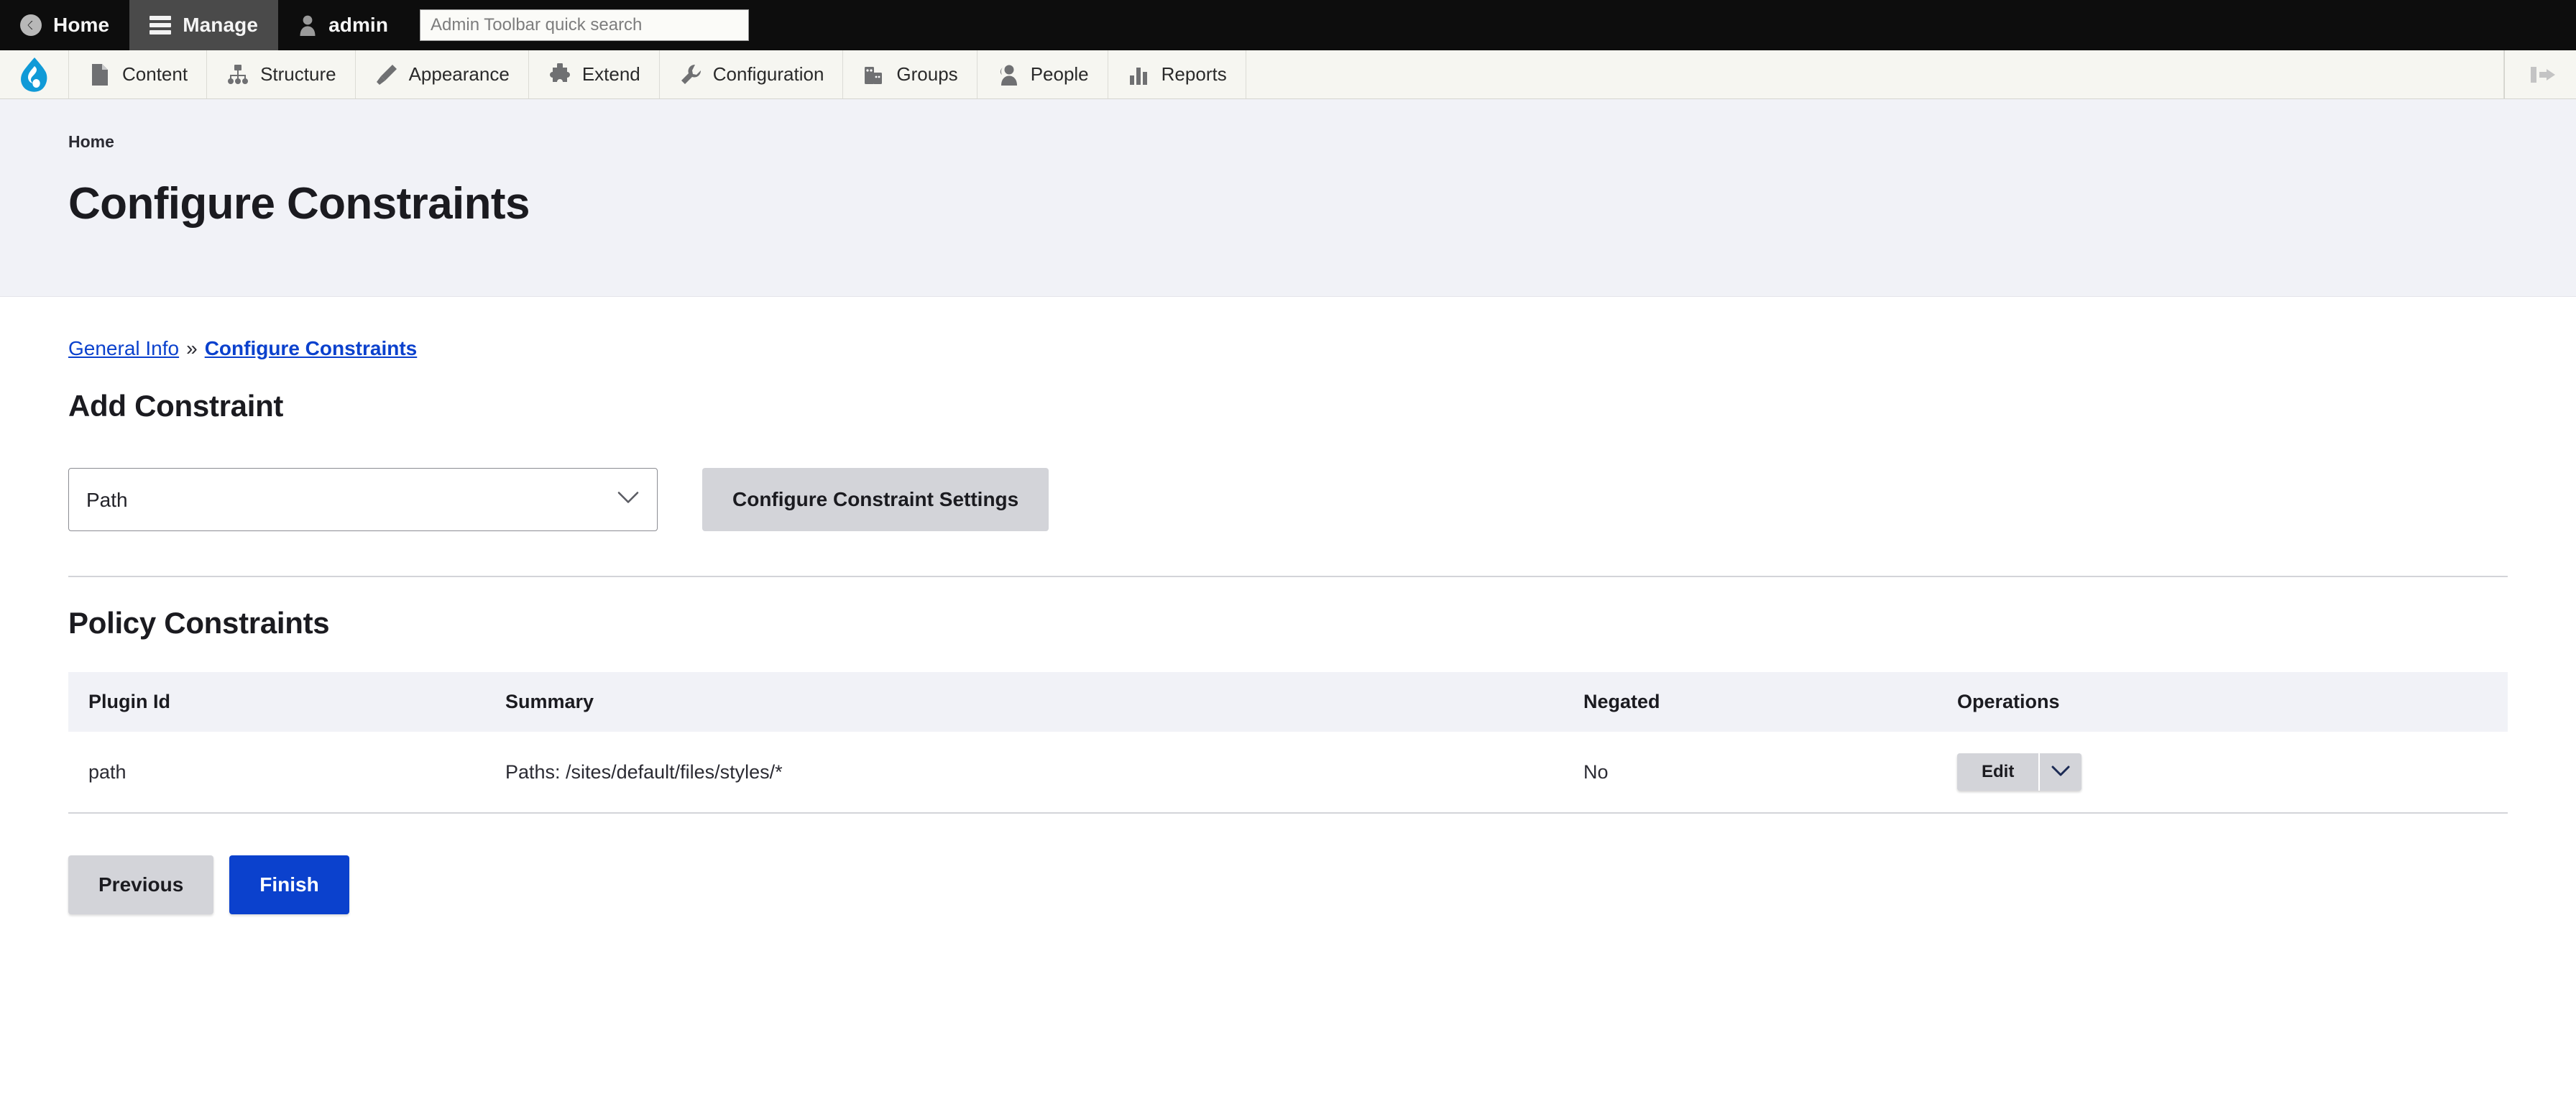 The image size is (2576, 1094). I want to click on admin-toolbar-search-wrapper, so click(579, 25).